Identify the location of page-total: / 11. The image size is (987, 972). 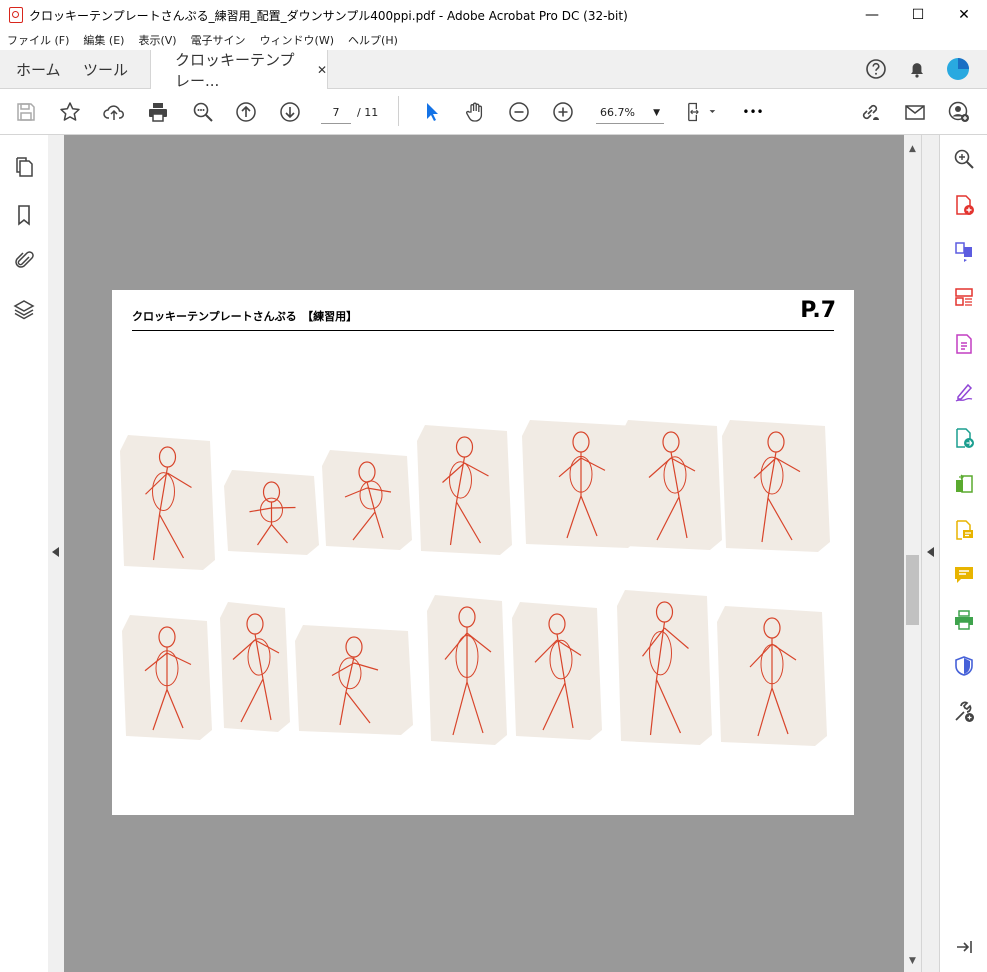
(368, 112).